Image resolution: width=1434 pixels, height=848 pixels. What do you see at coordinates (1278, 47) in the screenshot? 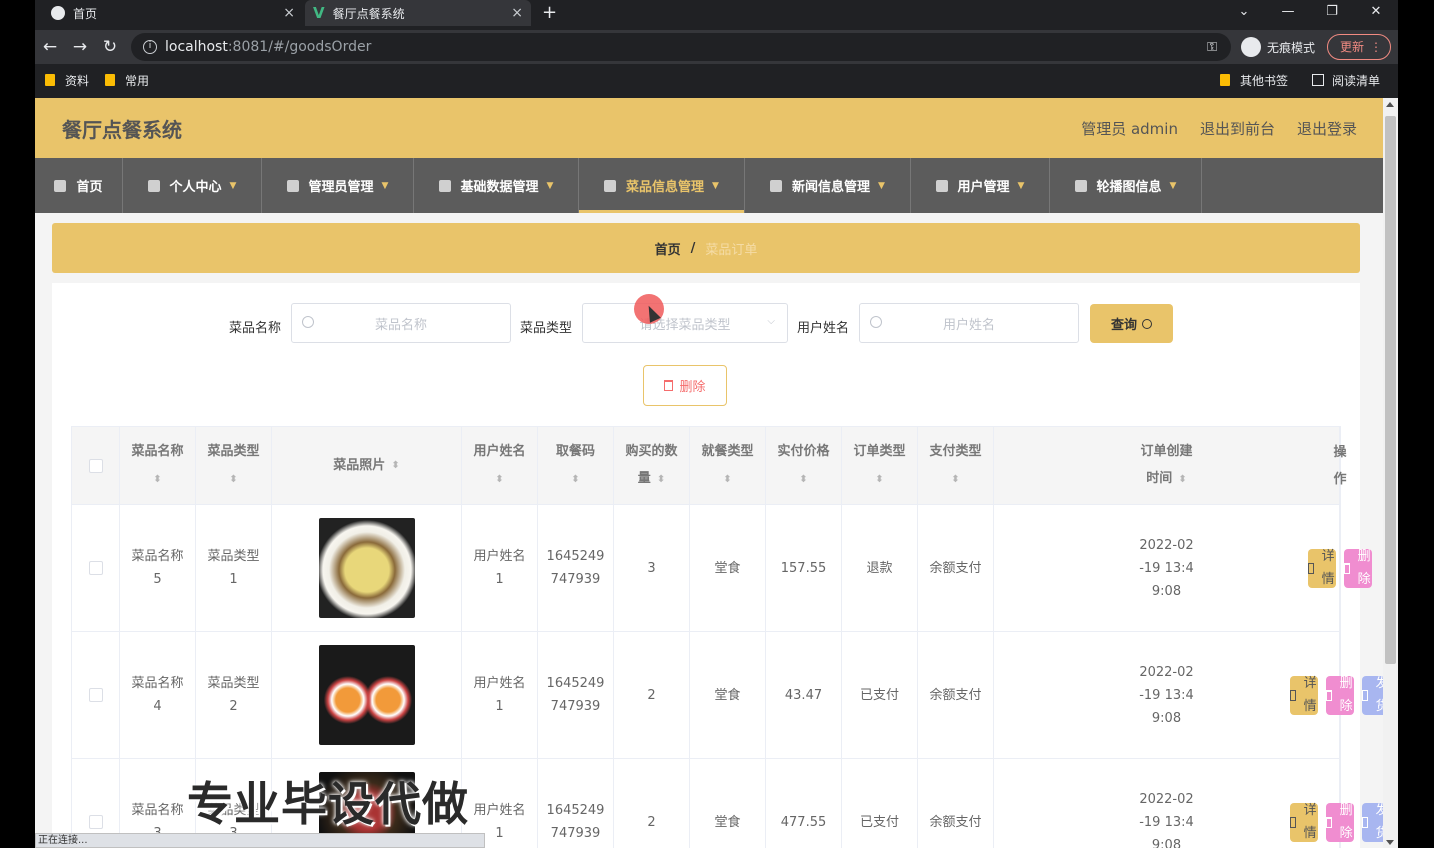
I see `incognito-indicator: 无痕模式` at bounding box center [1278, 47].